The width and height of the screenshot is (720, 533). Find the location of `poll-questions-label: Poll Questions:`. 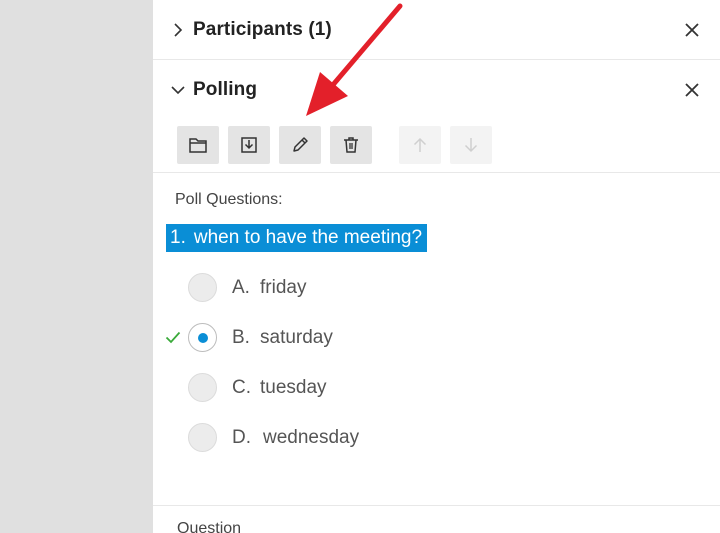

poll-questions-label: Poll Questions: is located at coordinates (229, 199).